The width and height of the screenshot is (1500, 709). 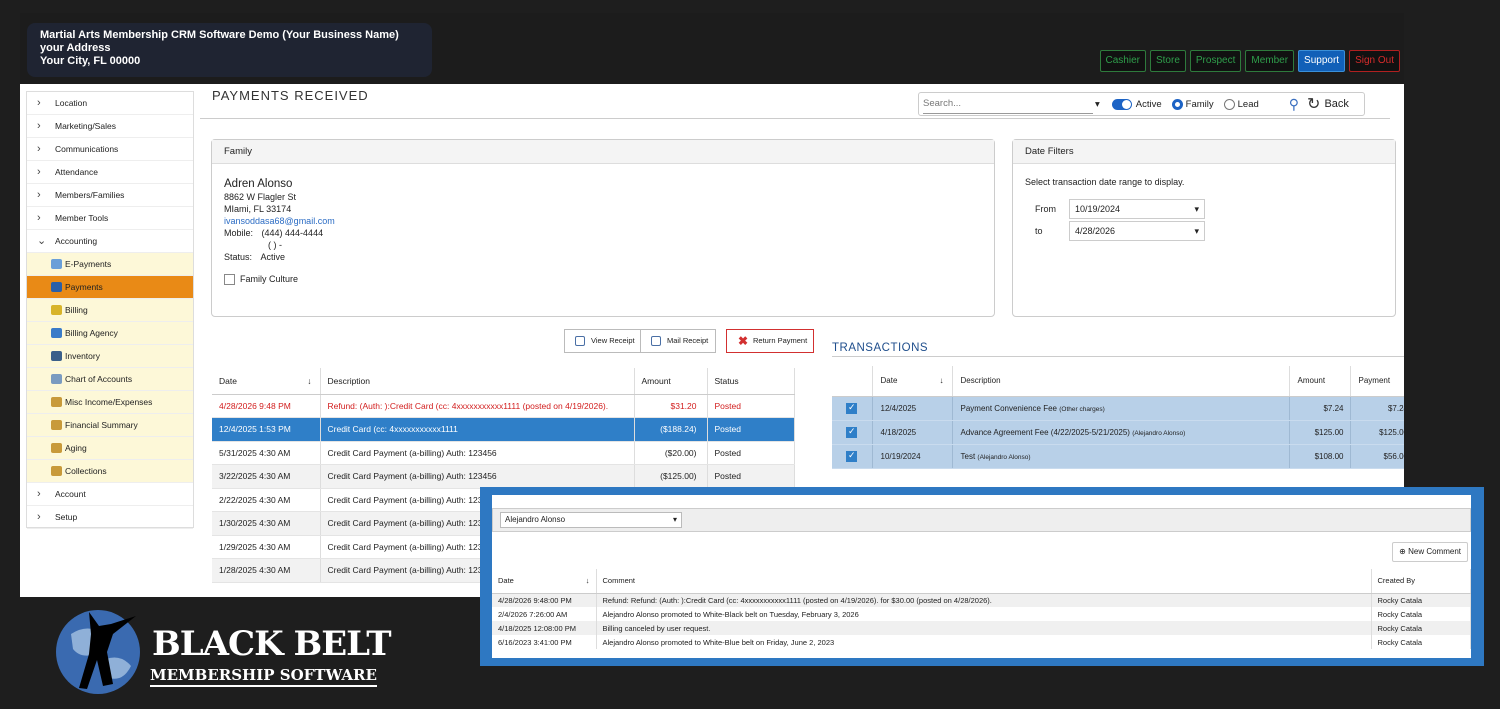 I want to click on sidebar-item-setup: › Setup, so click(x=110, y=517).